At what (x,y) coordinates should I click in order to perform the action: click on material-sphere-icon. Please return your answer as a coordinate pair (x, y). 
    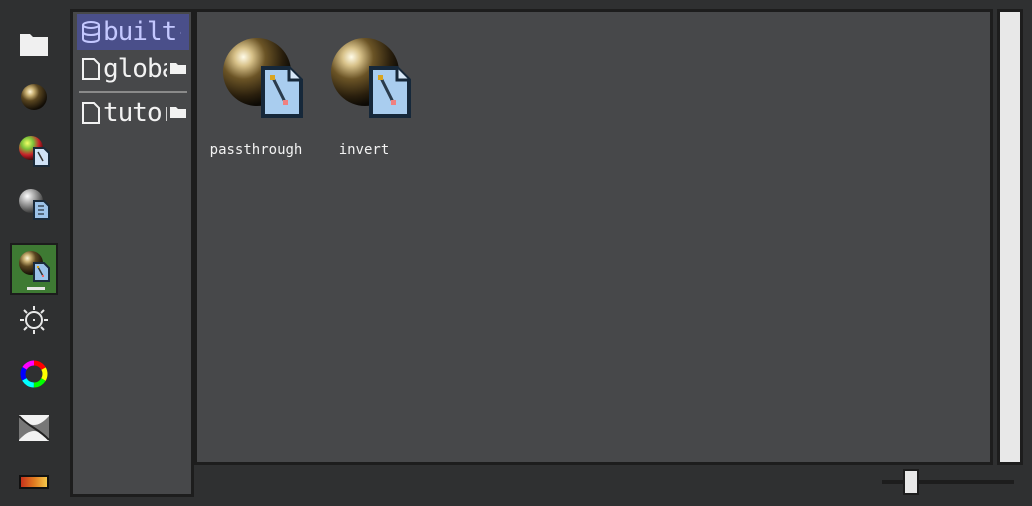
    Looking at the image, I should click on (34, 97).